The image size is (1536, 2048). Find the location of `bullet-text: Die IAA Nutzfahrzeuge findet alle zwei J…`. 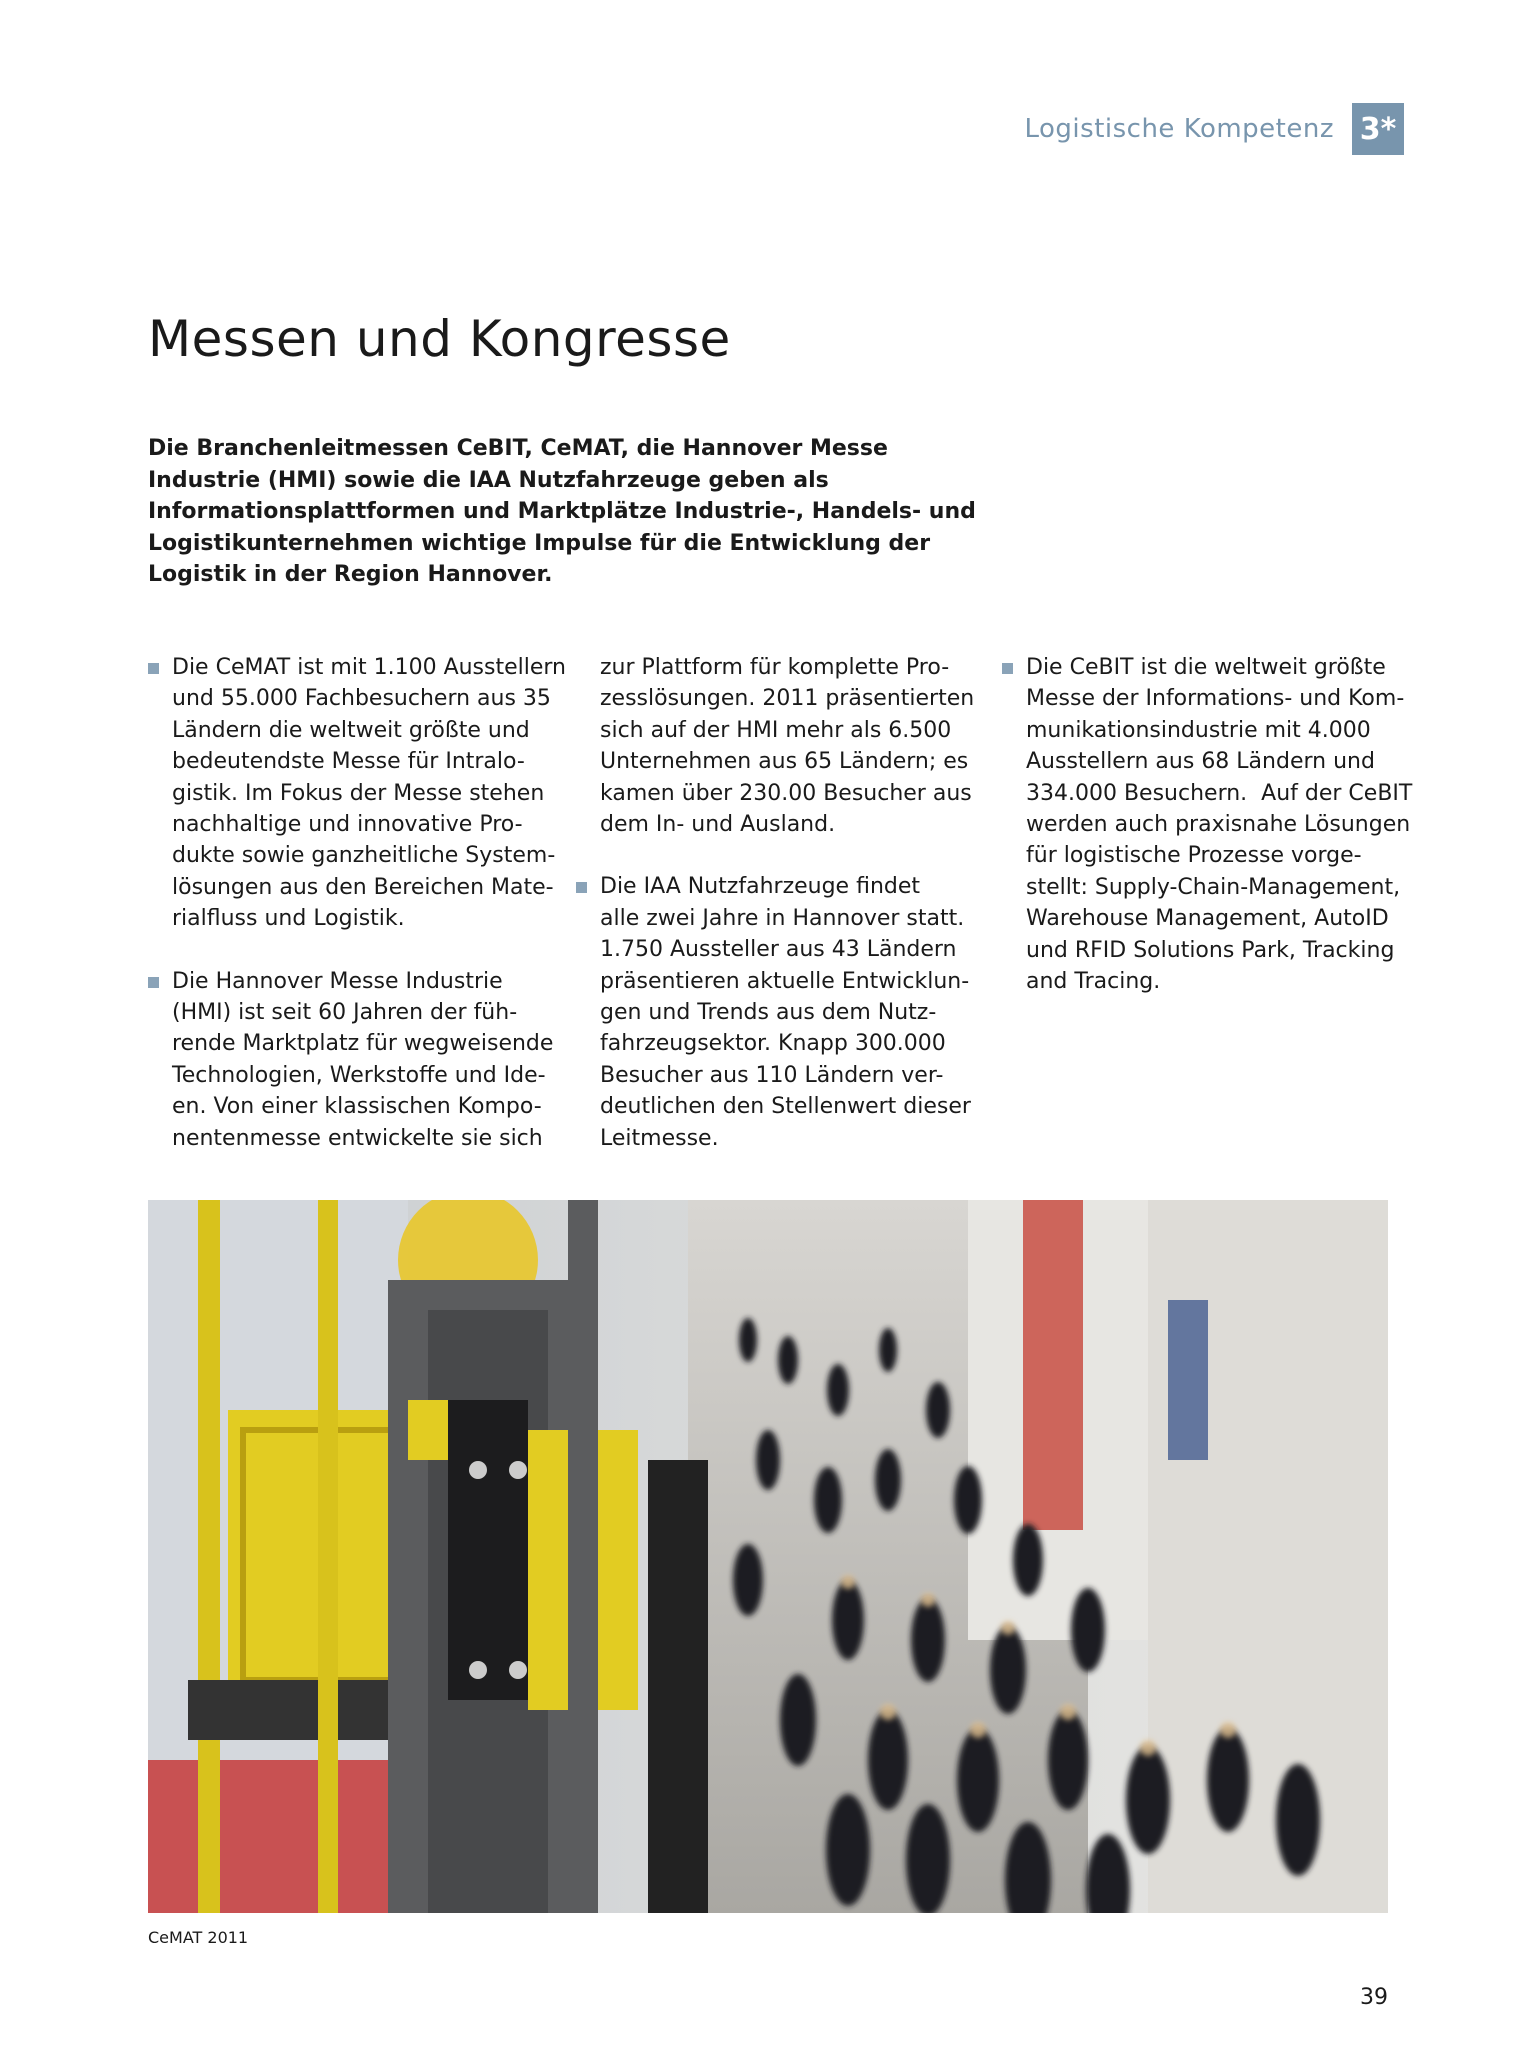

bullet-text: Die IAA Nutzfahrzeuge findet alle zwei J… is located at coordinates (785, 1012).